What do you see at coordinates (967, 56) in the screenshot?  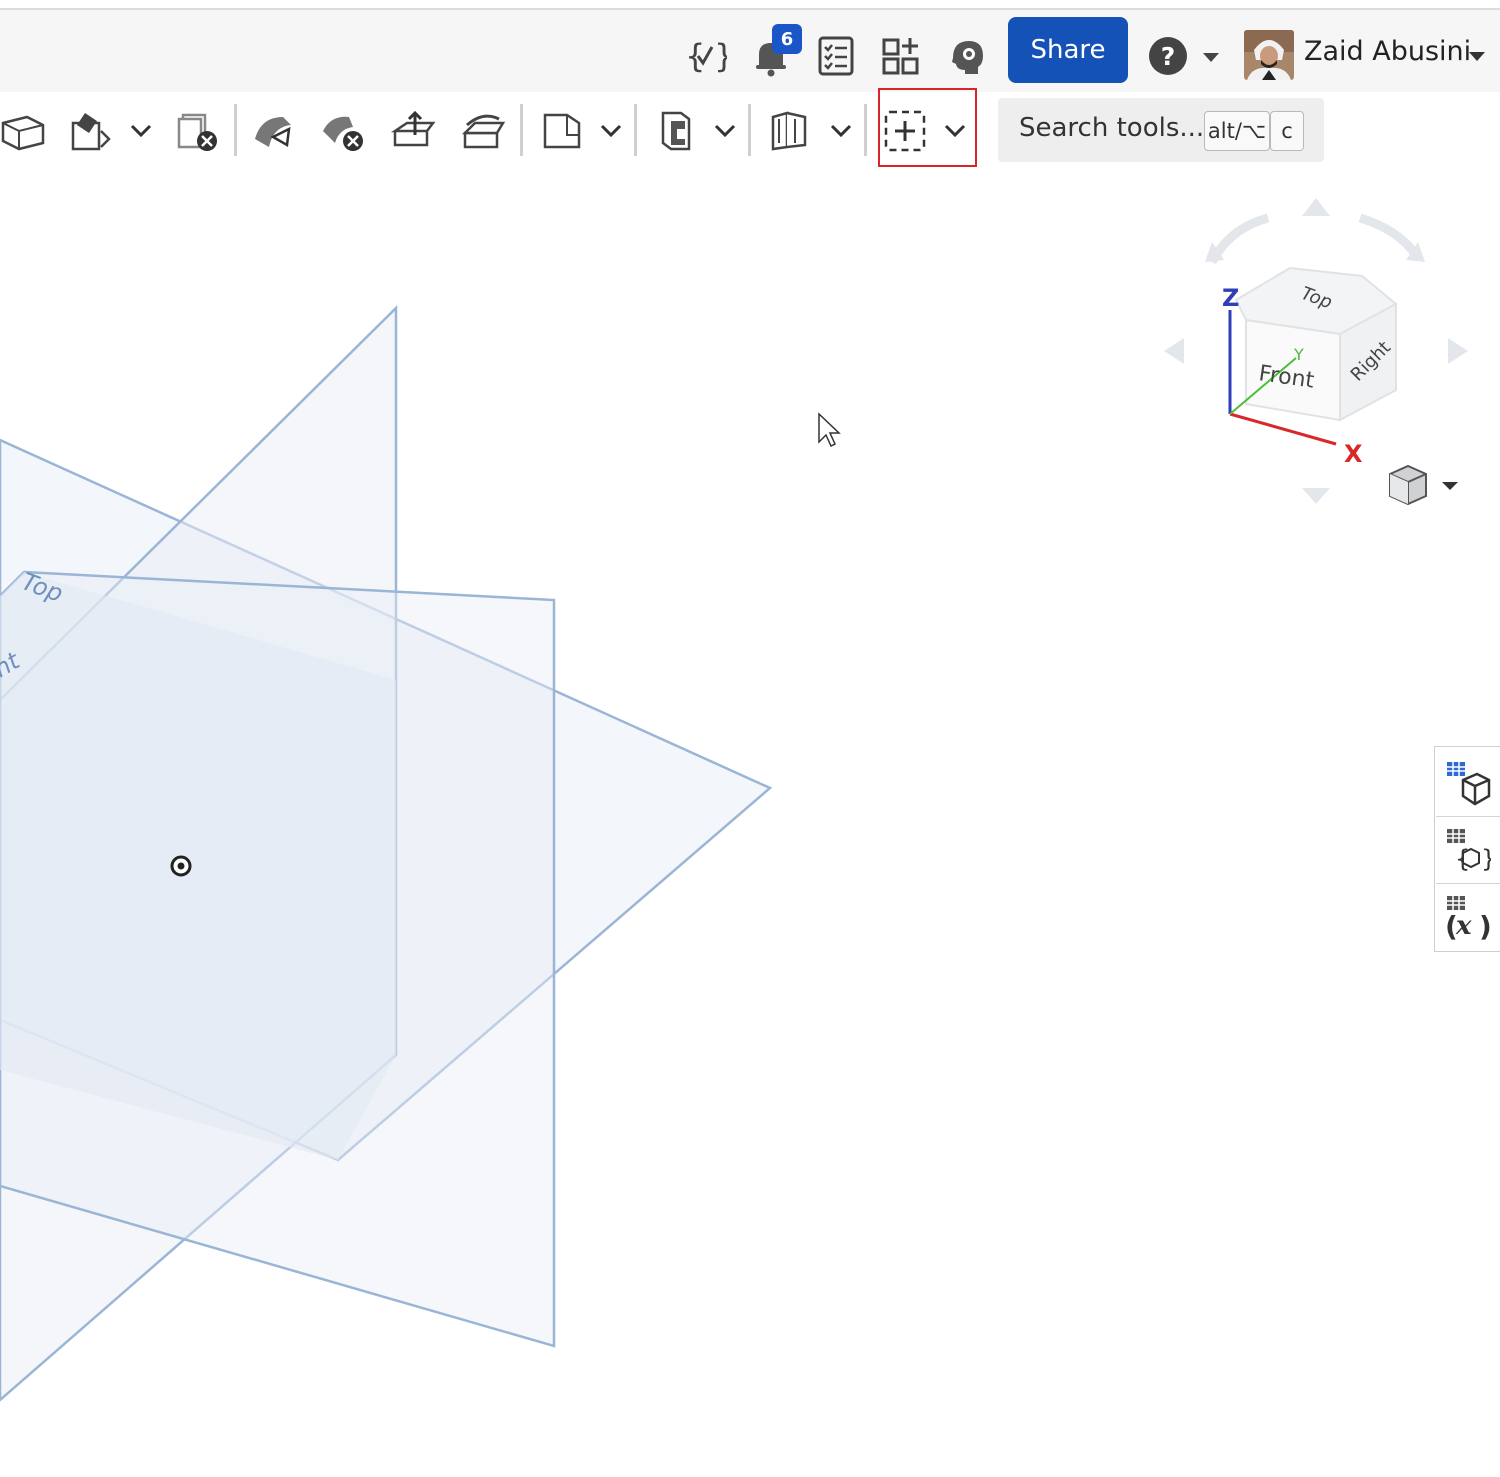 I see `learning-center-icon` at bounding box center [967, 56].